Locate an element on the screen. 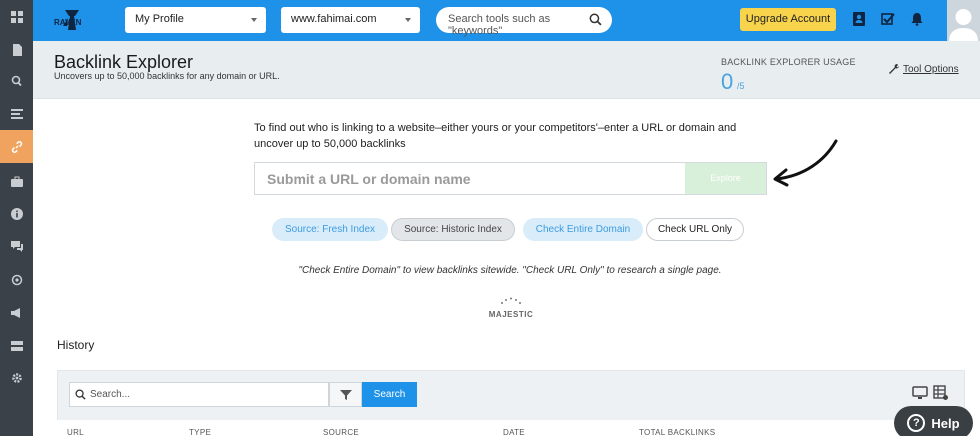 The width and height of the screenshot is (980, 436). left-sidebar is located at coordinates (16, 218).